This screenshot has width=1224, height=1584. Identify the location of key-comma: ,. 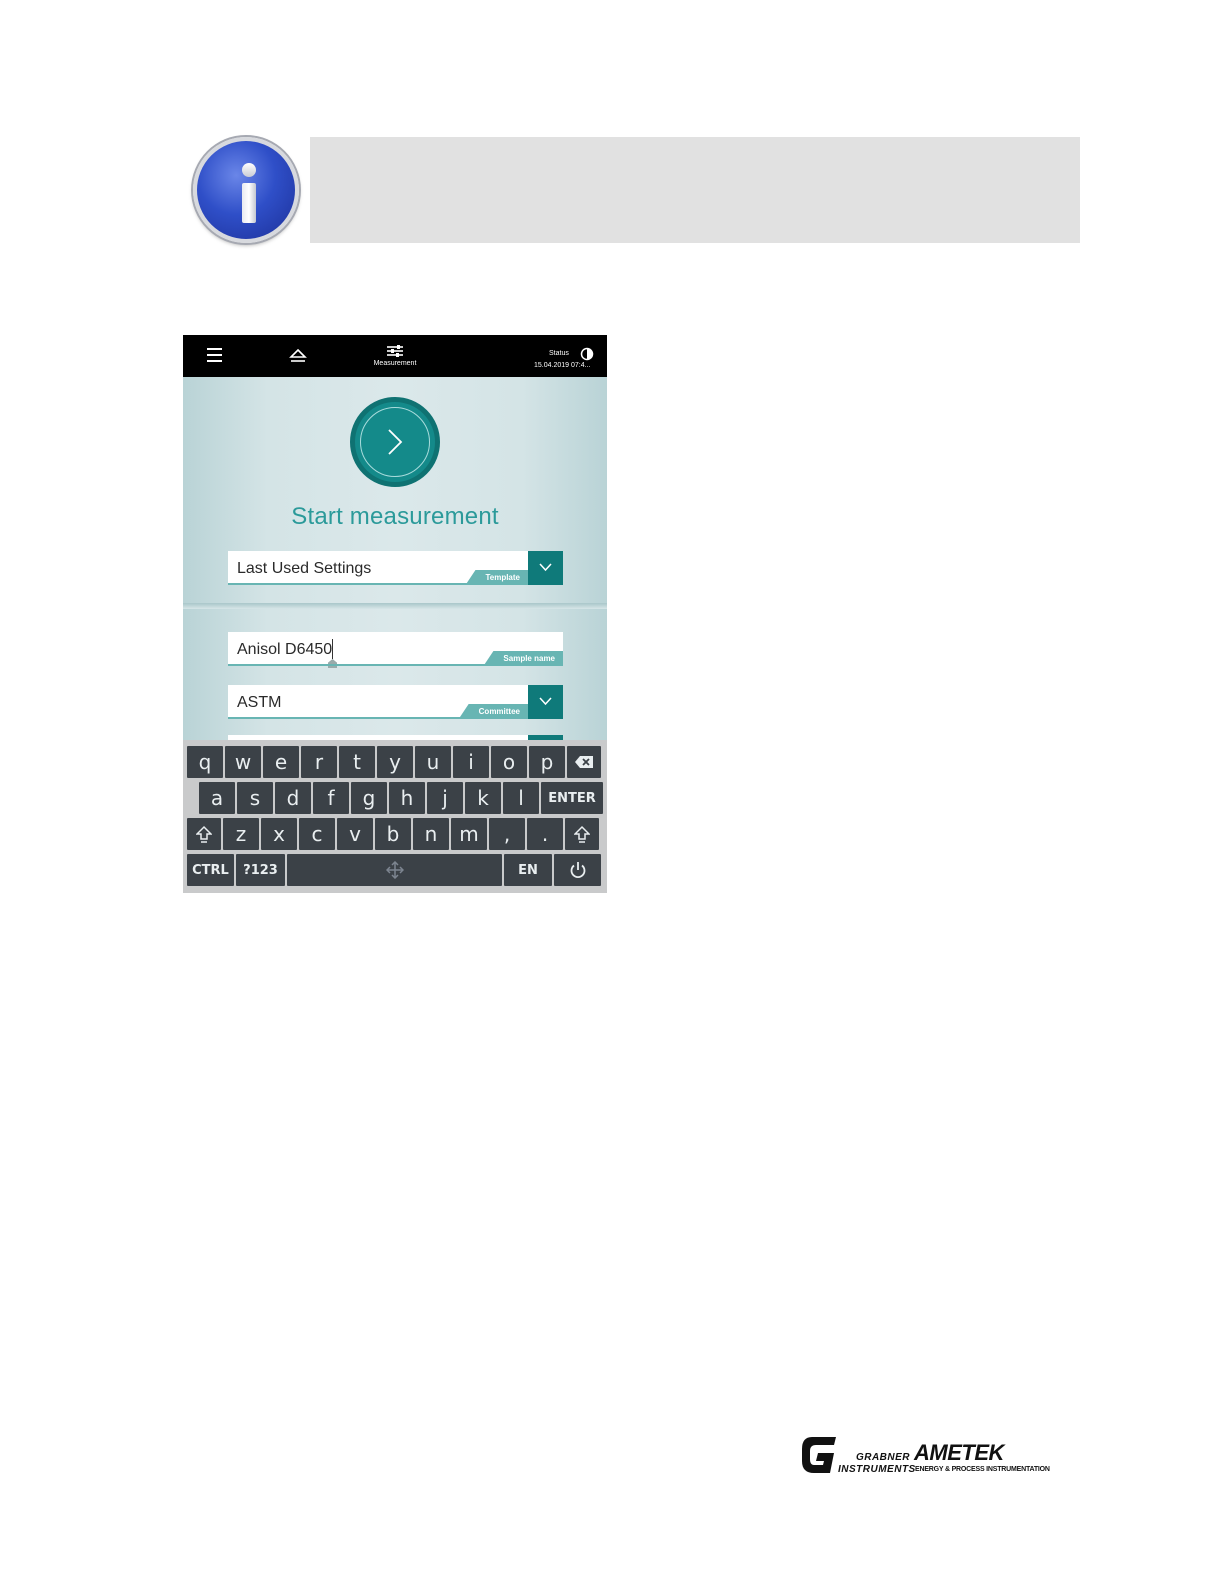
(507, 834).